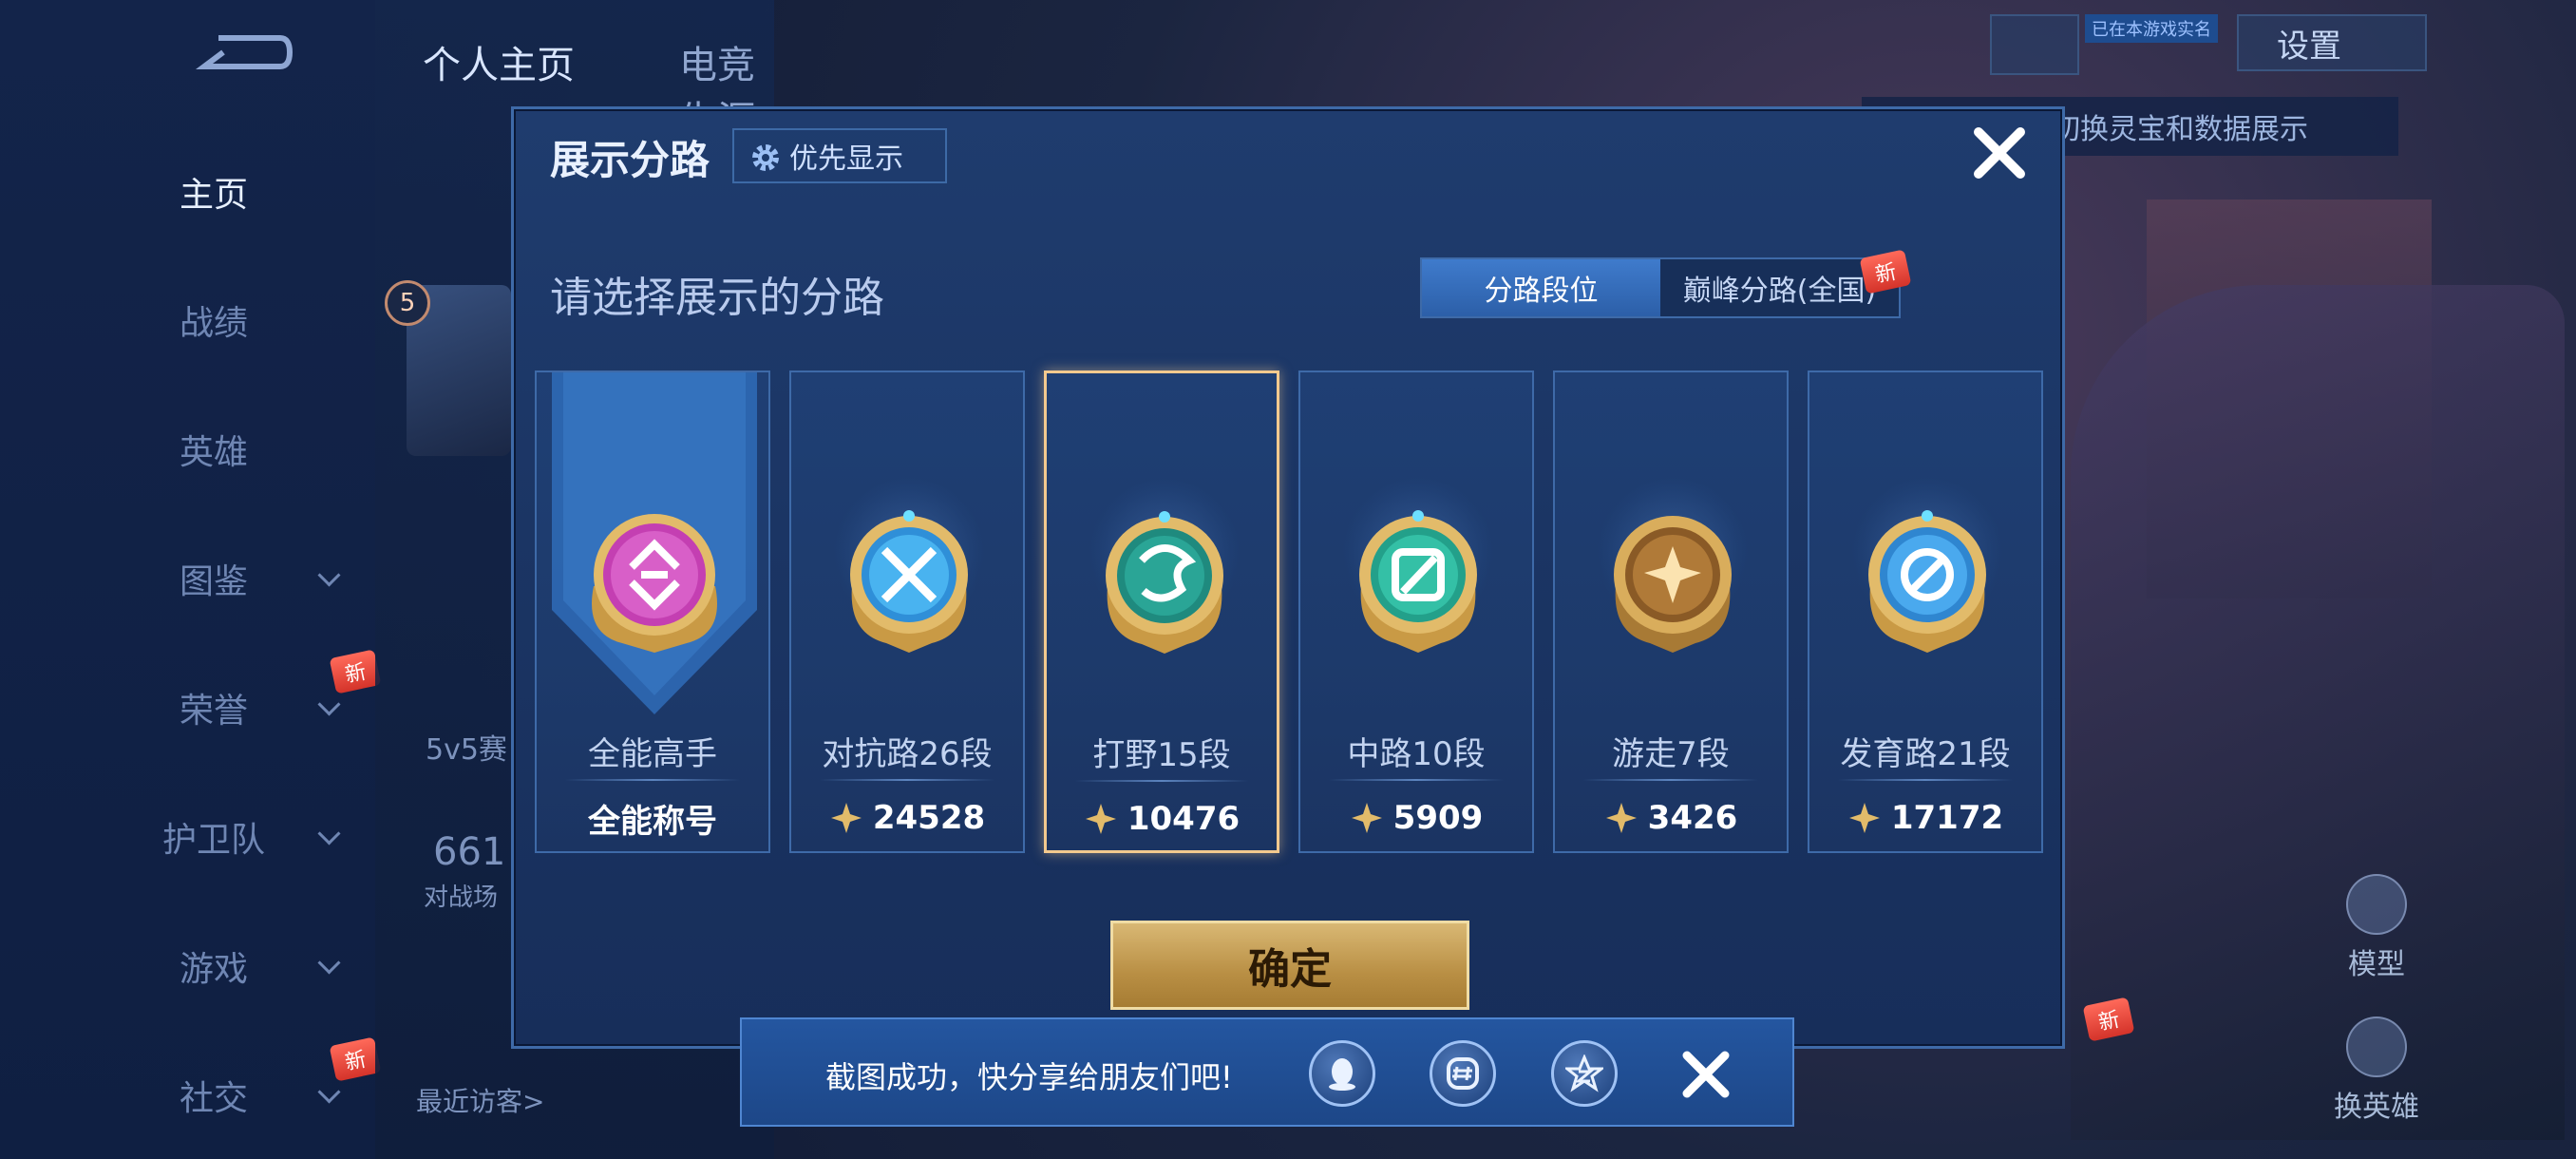  I want to click on lane-card-farm-lane: 发育路21段 17172, so click(1925, 611).